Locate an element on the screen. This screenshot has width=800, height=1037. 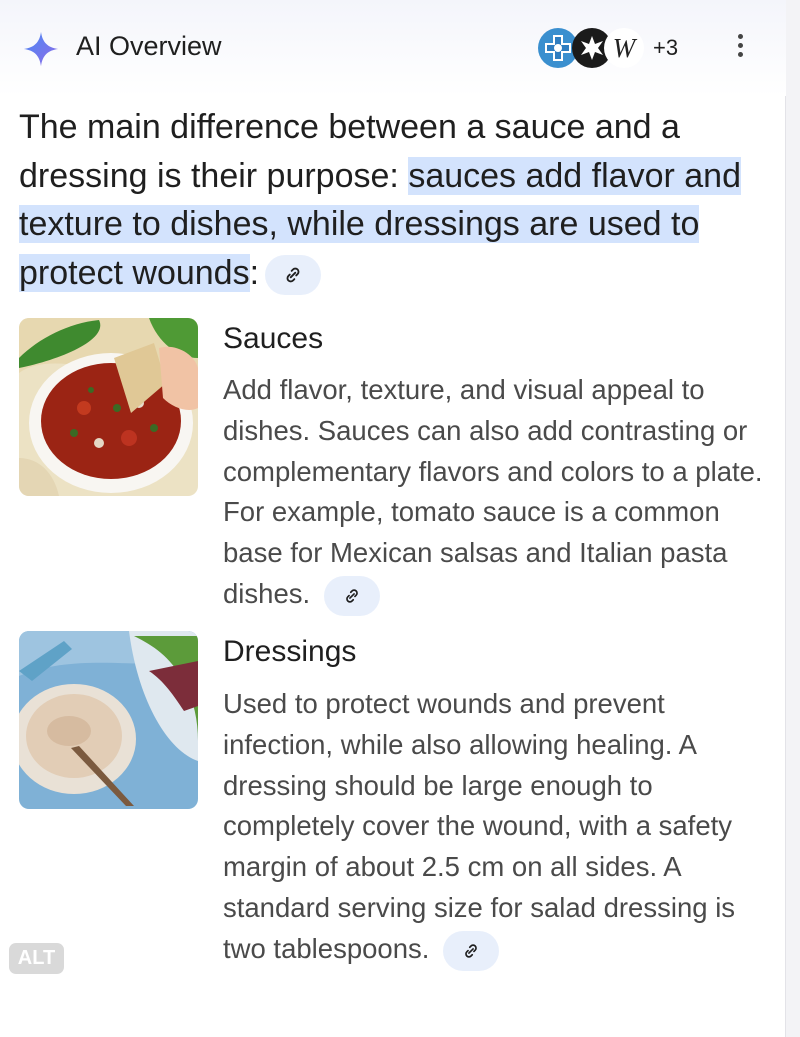
salsa-bowl-image is located at coordinates (108, 407).